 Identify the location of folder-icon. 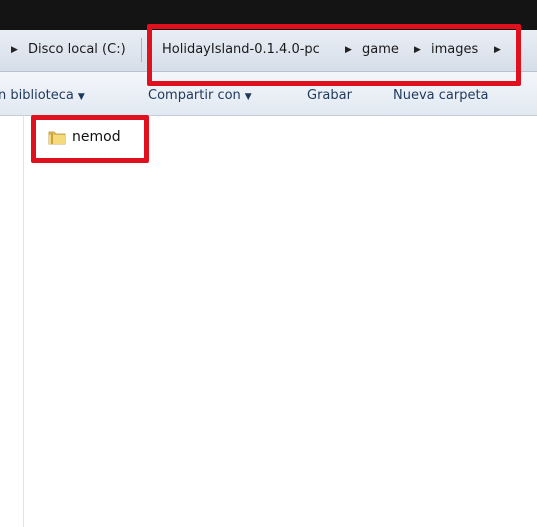
(57, 138).